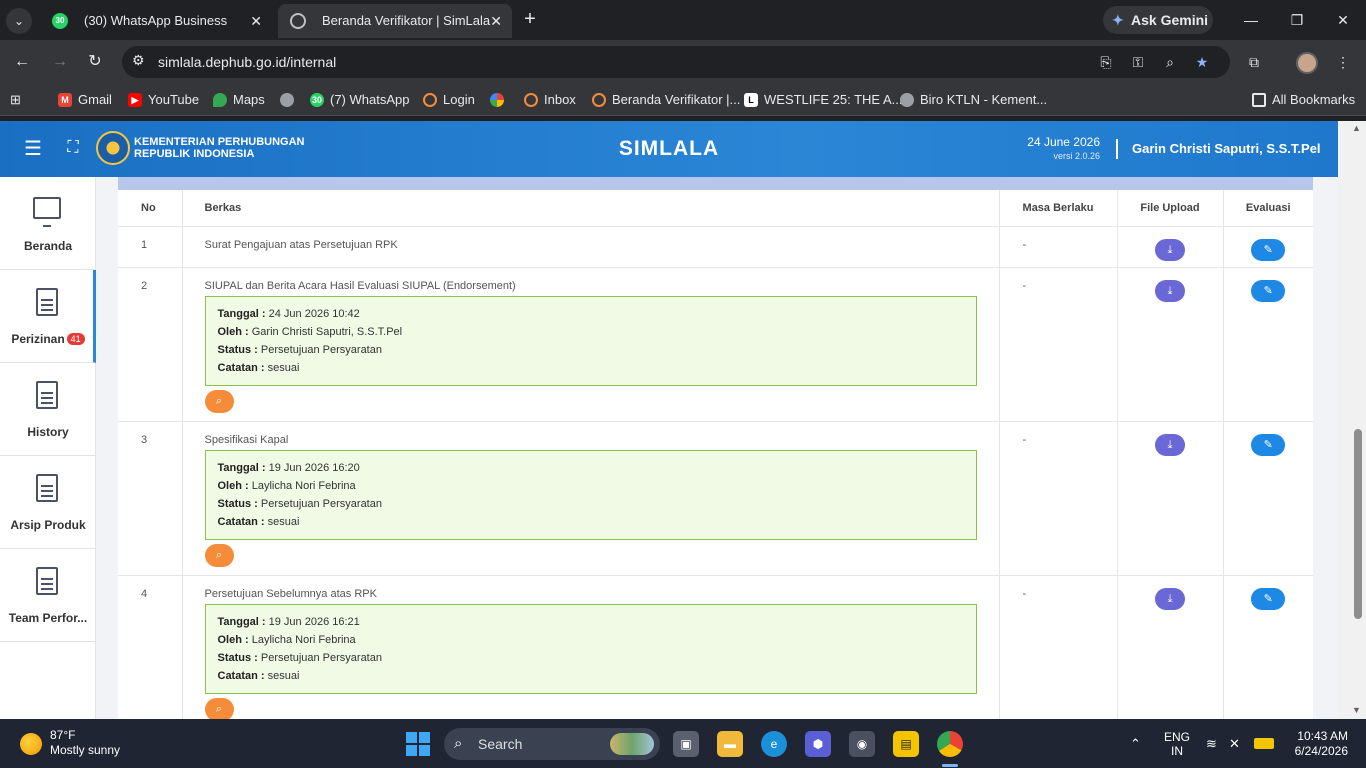  What do you see at coordinates (48, 525) in the screenshot?
I see `sidebar-item-label: Arsip Produk` at bounding box center [48, 525].